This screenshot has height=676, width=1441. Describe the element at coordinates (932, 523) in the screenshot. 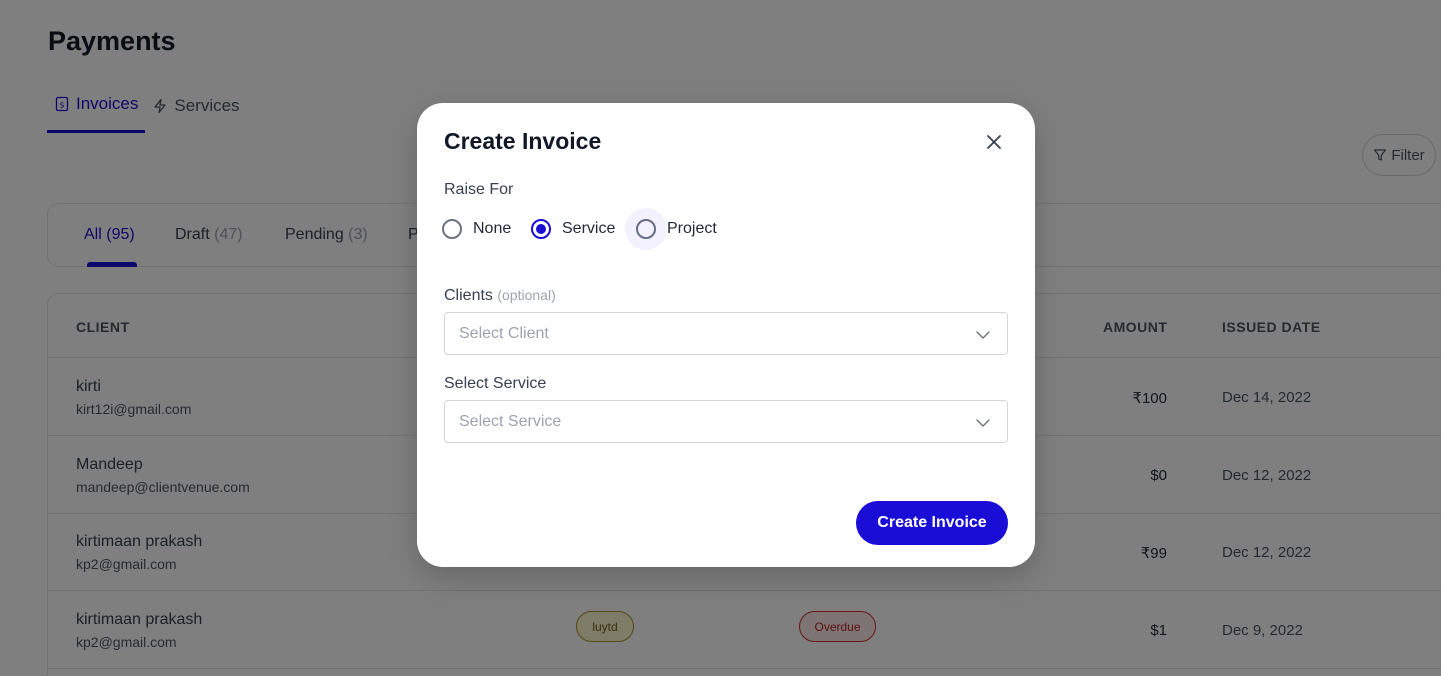

I see `create-invoice-button: Create Invoice` at that location.